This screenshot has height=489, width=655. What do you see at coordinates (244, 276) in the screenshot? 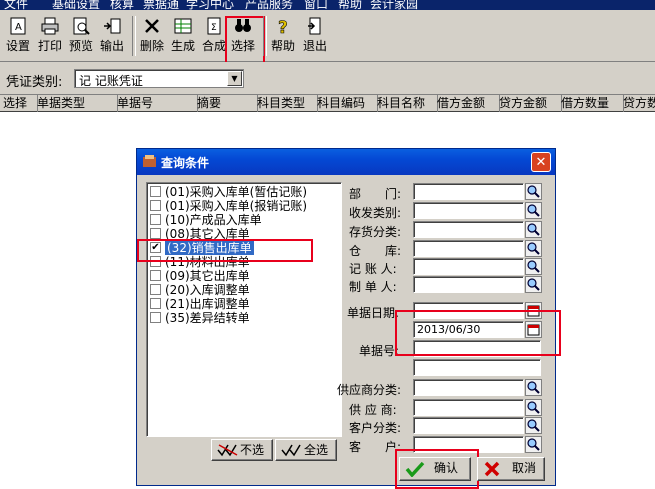
I see `doc-type-item: (09)其它出库单` at bounding box center [244, 276].